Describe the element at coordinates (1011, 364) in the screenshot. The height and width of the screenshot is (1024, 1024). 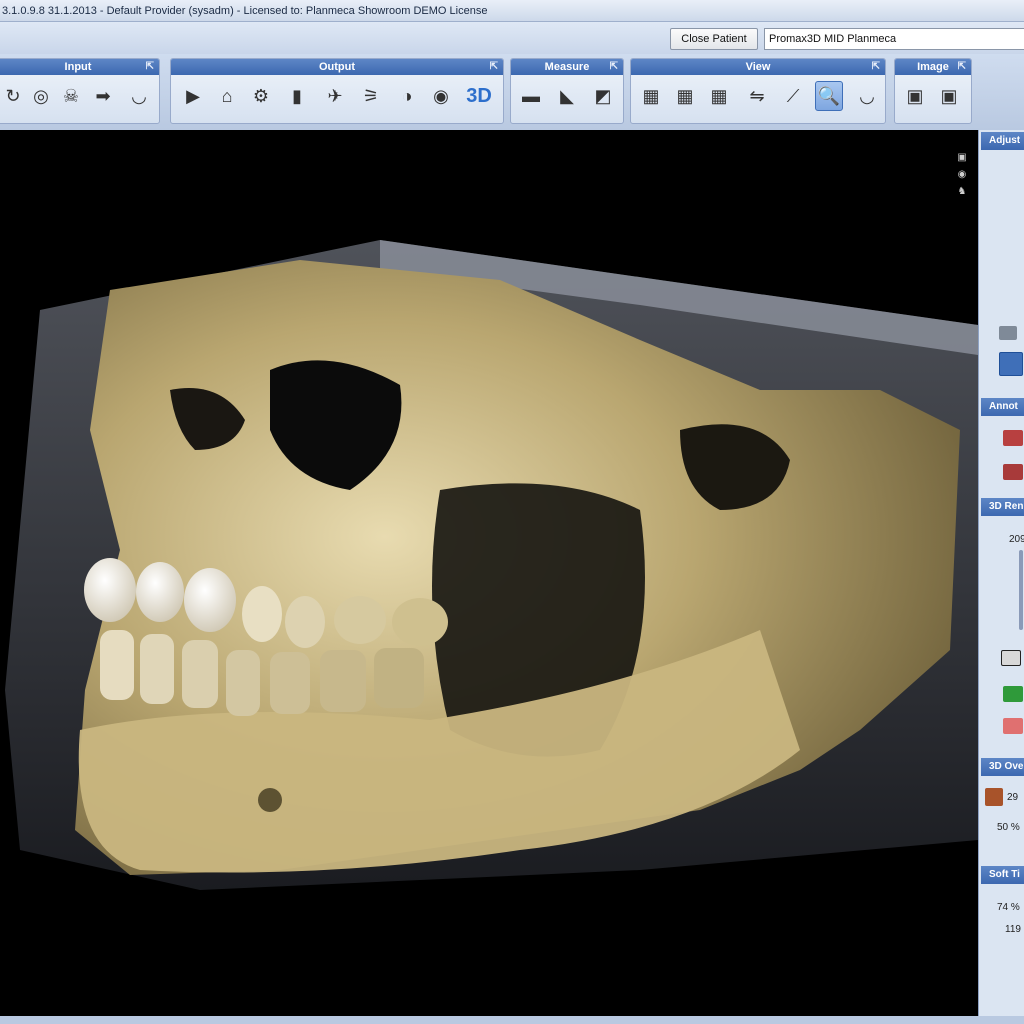
I see `adjust-tool-icon` at that location.